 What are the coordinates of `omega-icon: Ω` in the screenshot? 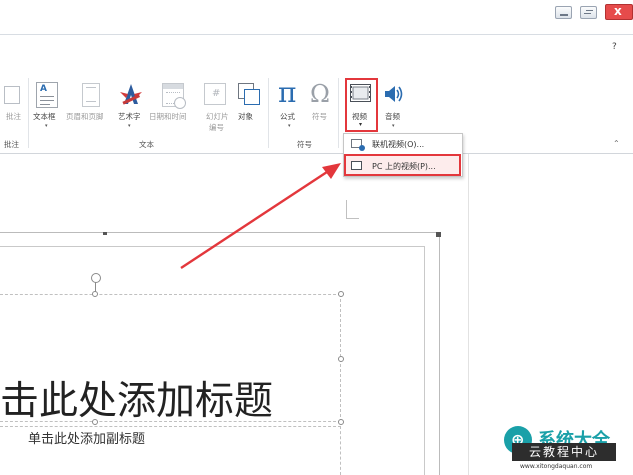 It's located at (320, 94).